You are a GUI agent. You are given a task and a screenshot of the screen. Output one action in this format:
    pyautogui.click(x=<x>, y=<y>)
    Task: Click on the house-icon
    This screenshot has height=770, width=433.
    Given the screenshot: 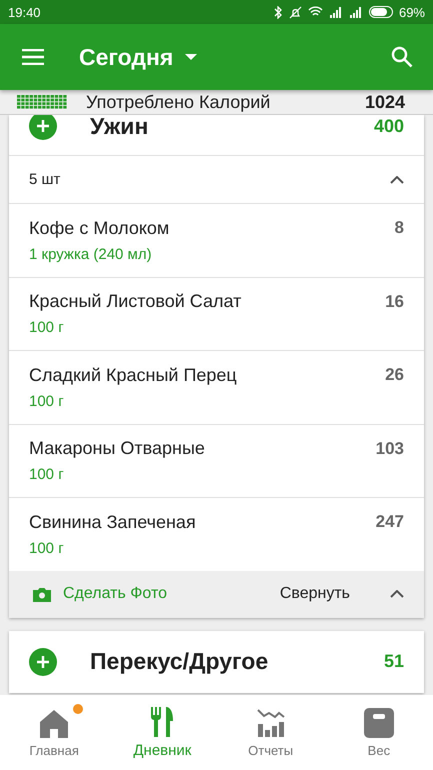 What is the action you would take?
    pyautogui.click(x=54, y=723)
    